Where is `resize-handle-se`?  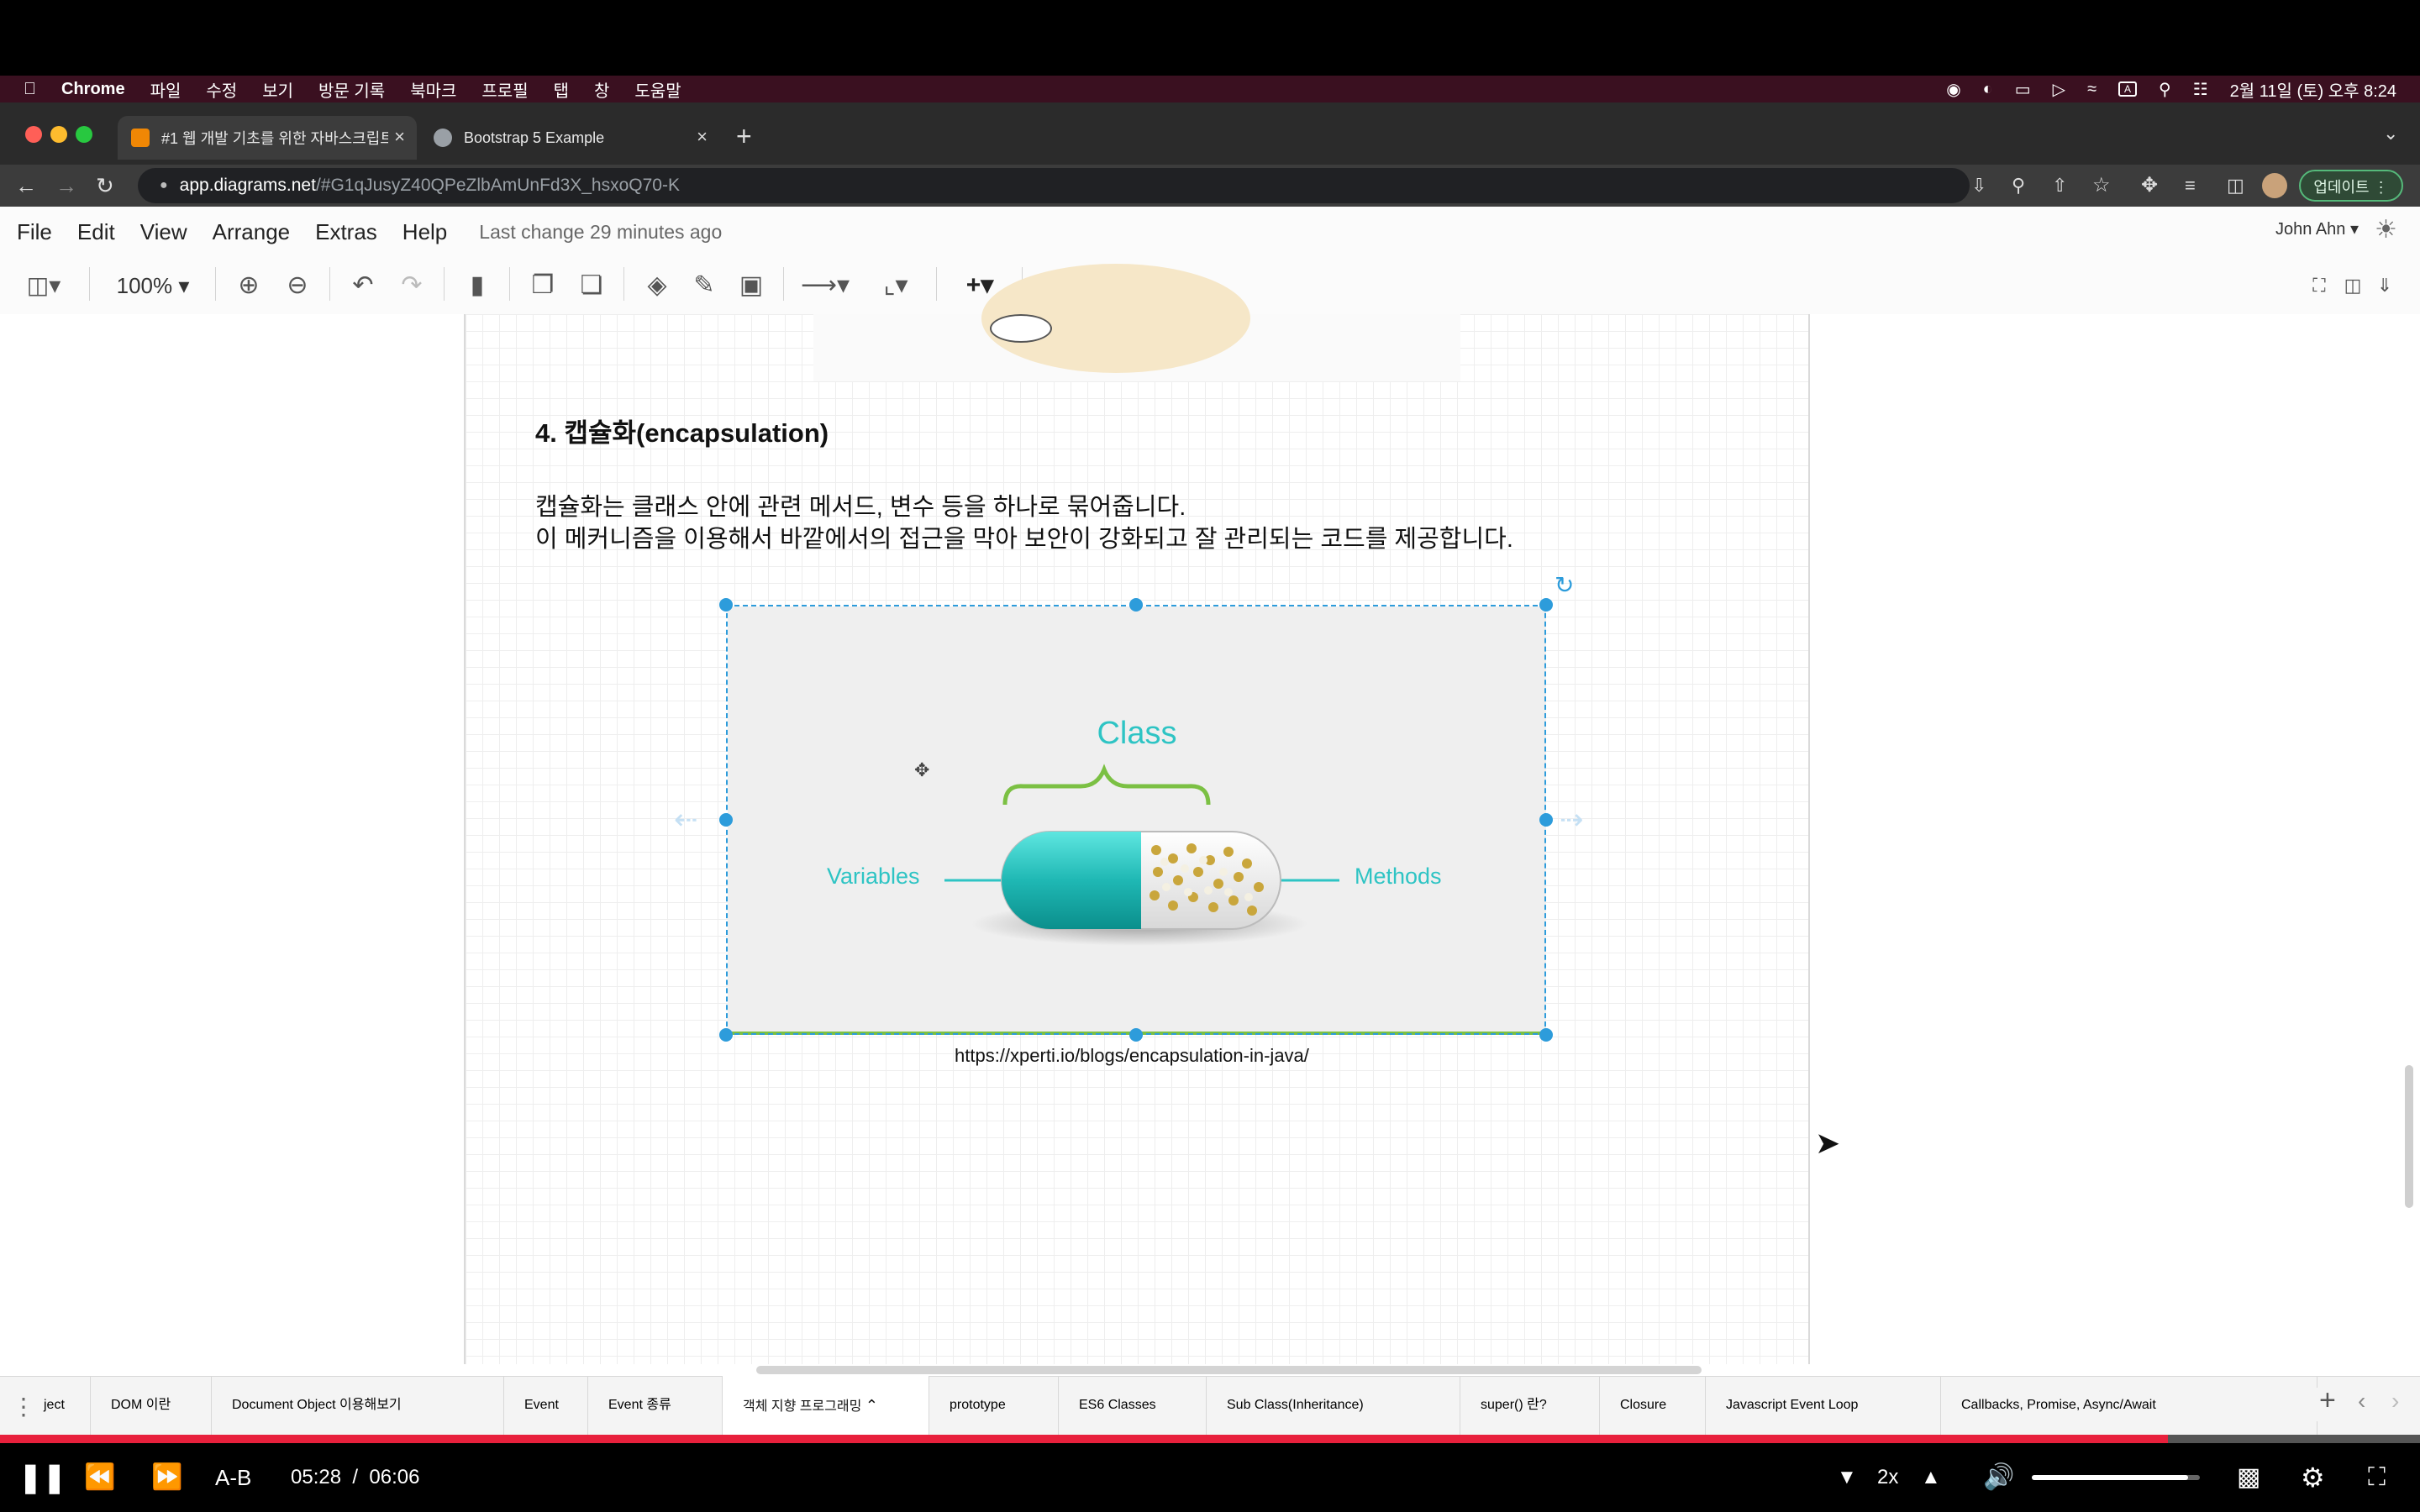 resize-handle-se is located at coordinates (1546, 1035).